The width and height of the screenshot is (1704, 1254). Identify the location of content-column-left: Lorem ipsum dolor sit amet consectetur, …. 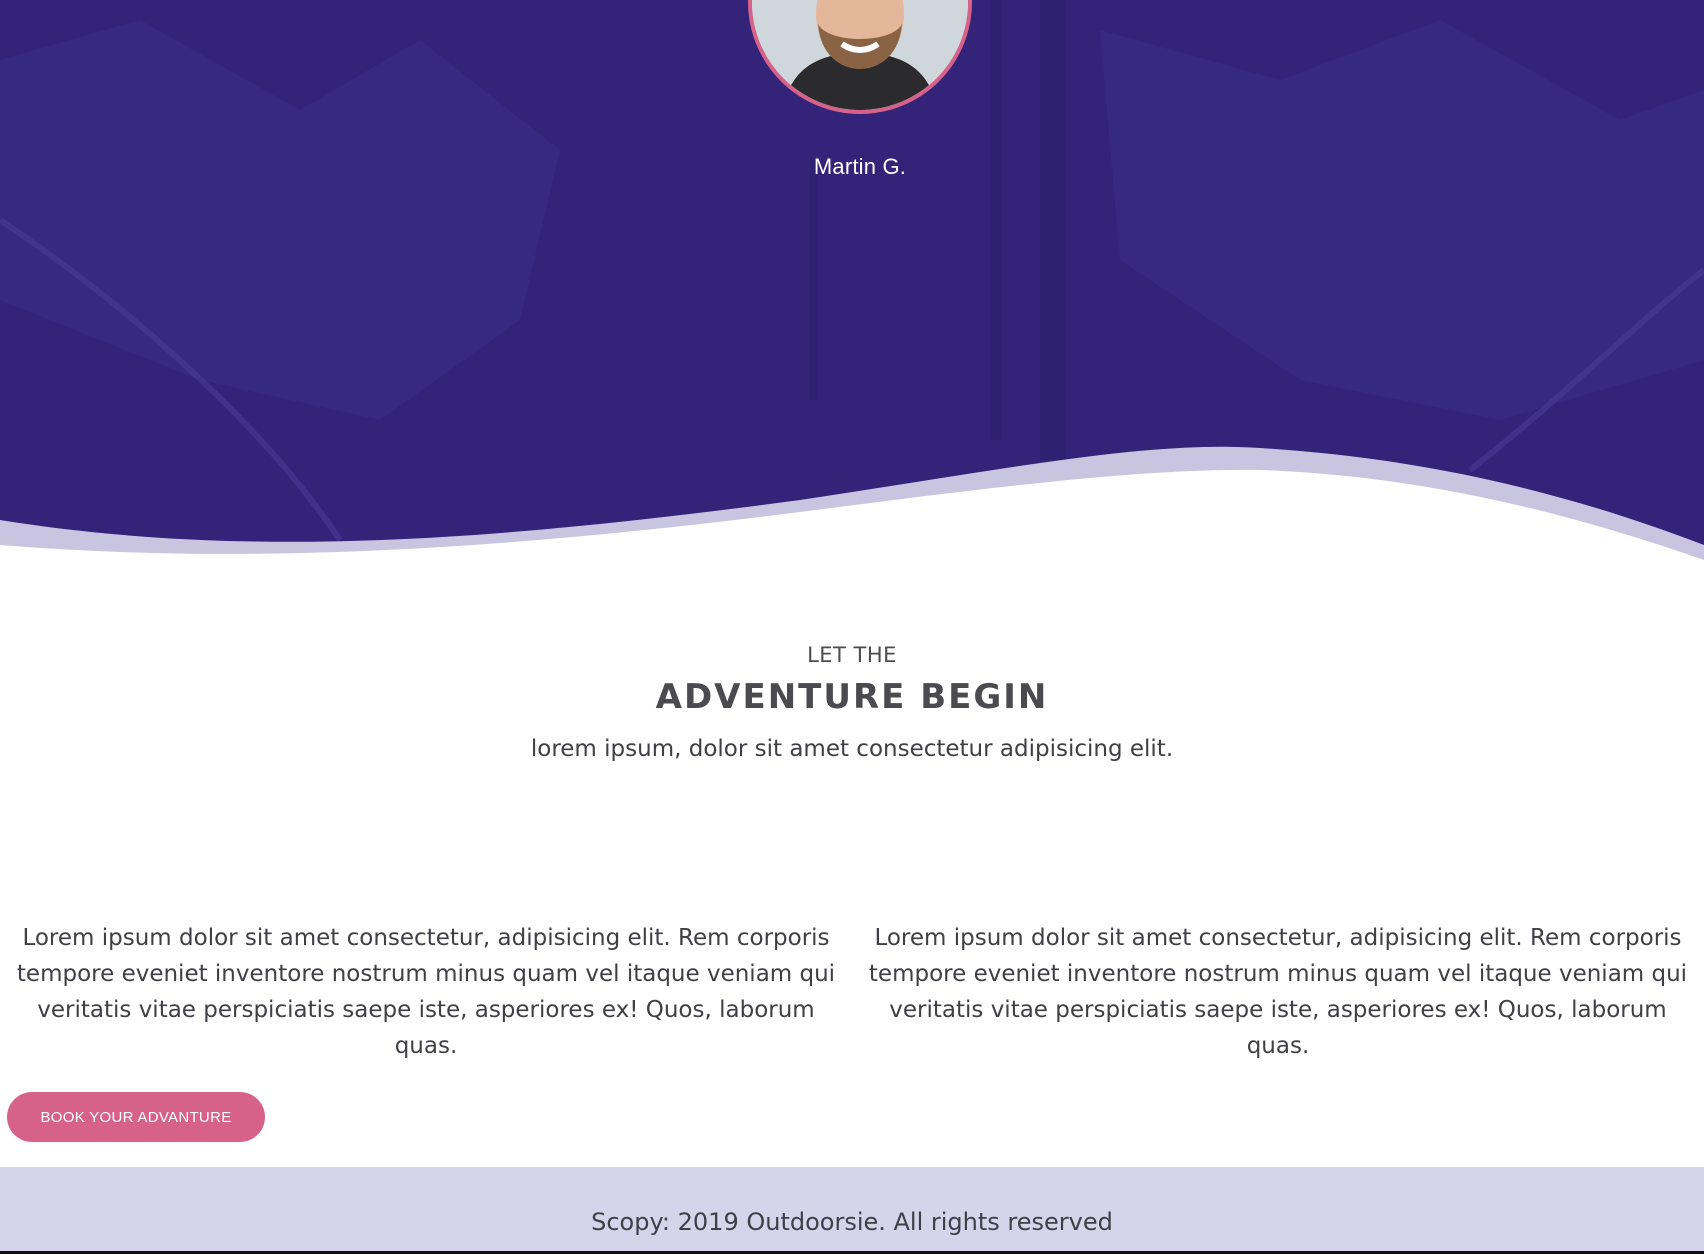
(426, 992).